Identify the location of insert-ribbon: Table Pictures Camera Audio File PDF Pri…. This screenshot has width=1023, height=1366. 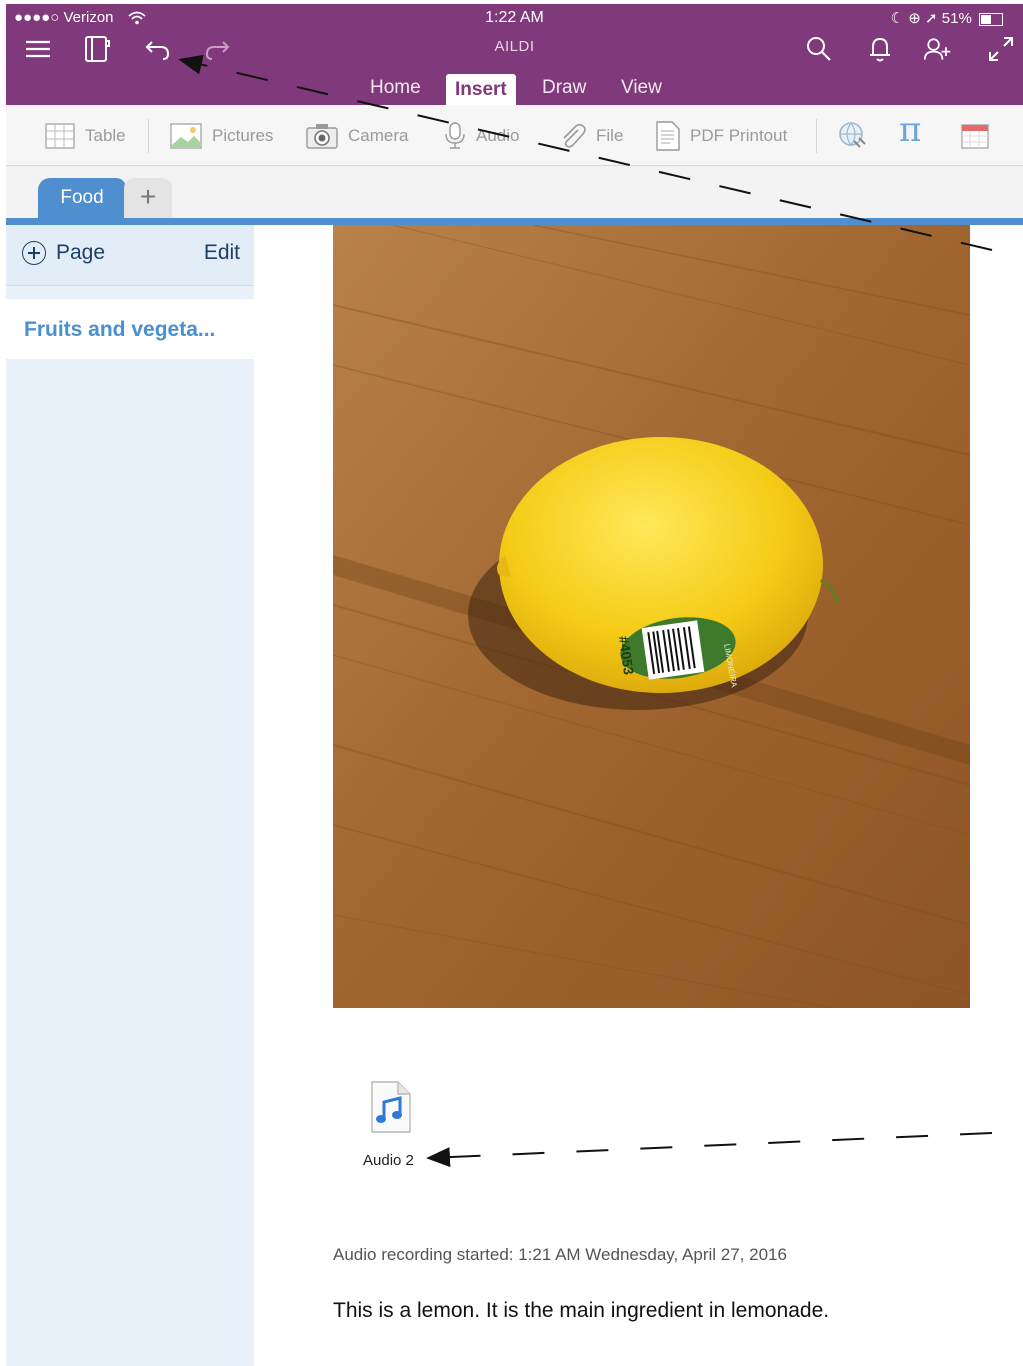
(514, 135).